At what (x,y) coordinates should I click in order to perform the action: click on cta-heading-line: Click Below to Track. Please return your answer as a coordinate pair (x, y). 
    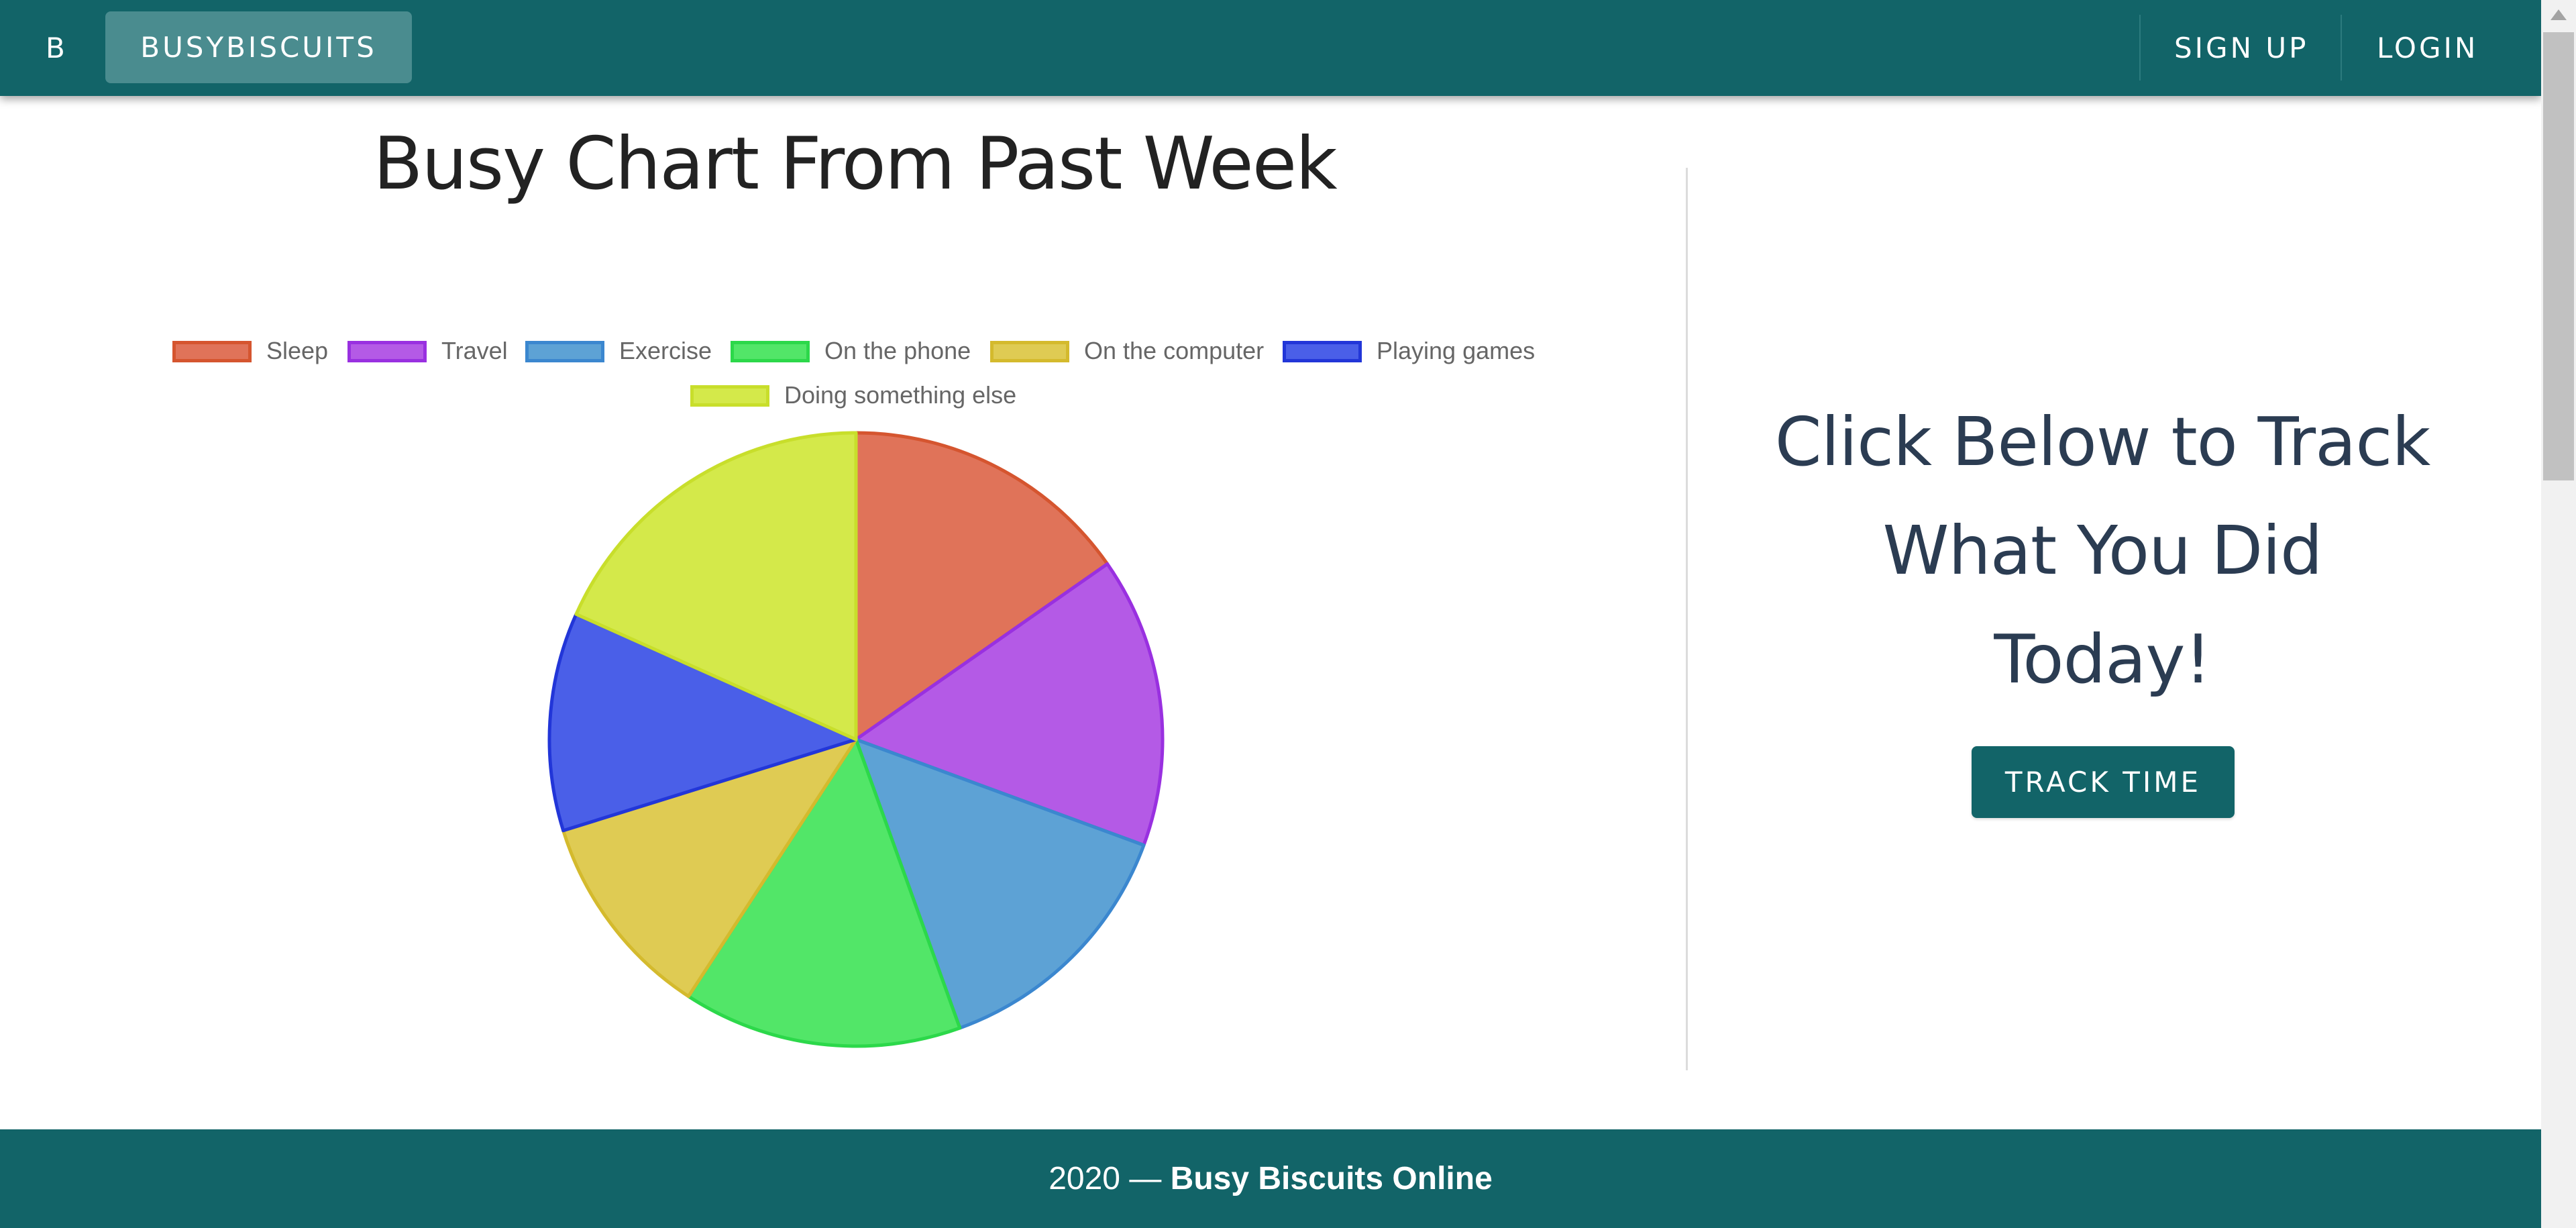
    Looking at the image, I should click on (2102, 442).